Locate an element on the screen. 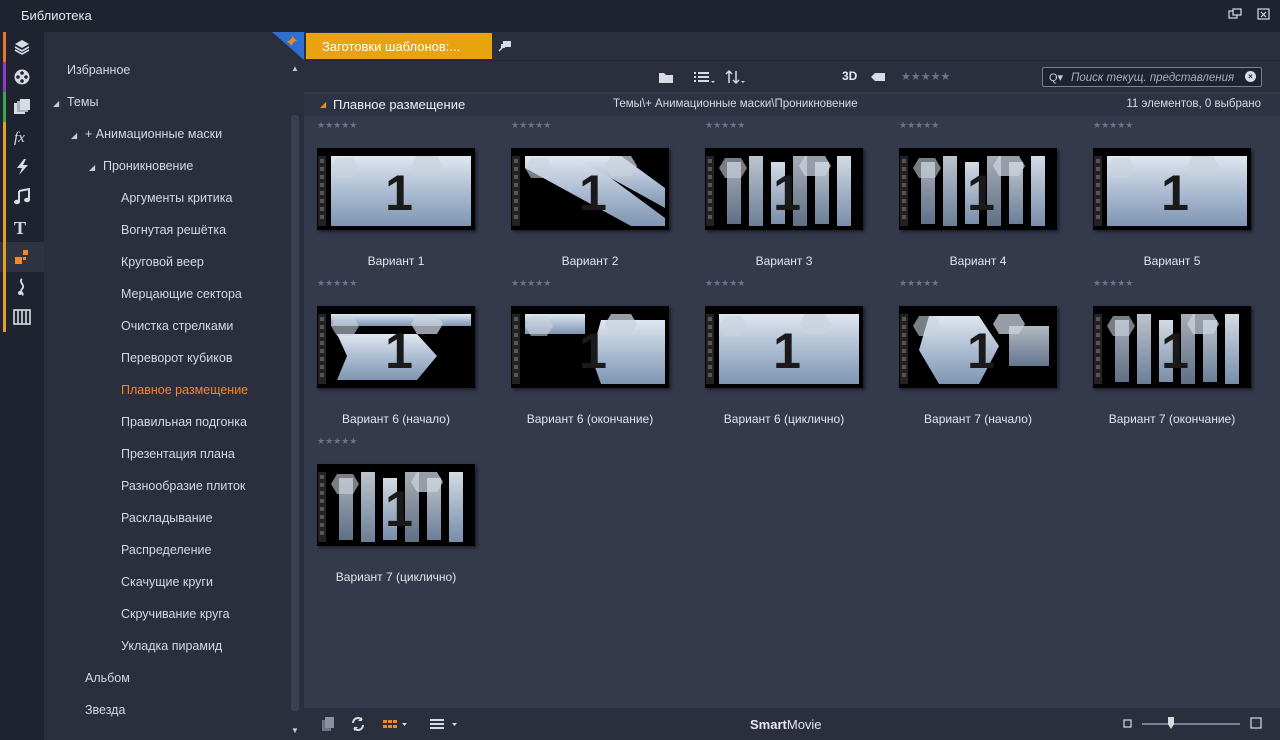 The height and width of the screenshot is (740, 1280). category-montage-templates is located at coordinates (22, 257).